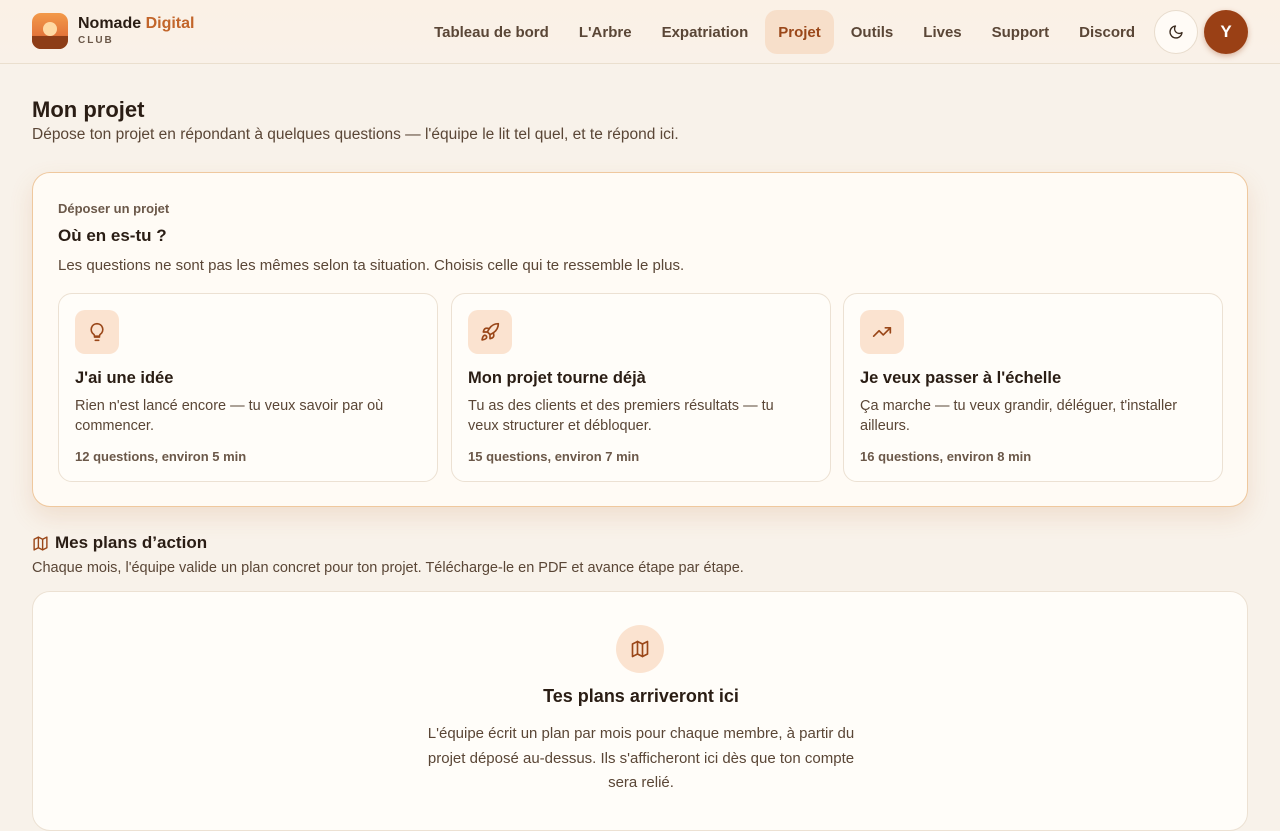 The height and width of the screenshot is (831, 1280). I want to click on brand-logo-link: Nomade Digital CLUB, so click(113, 31).